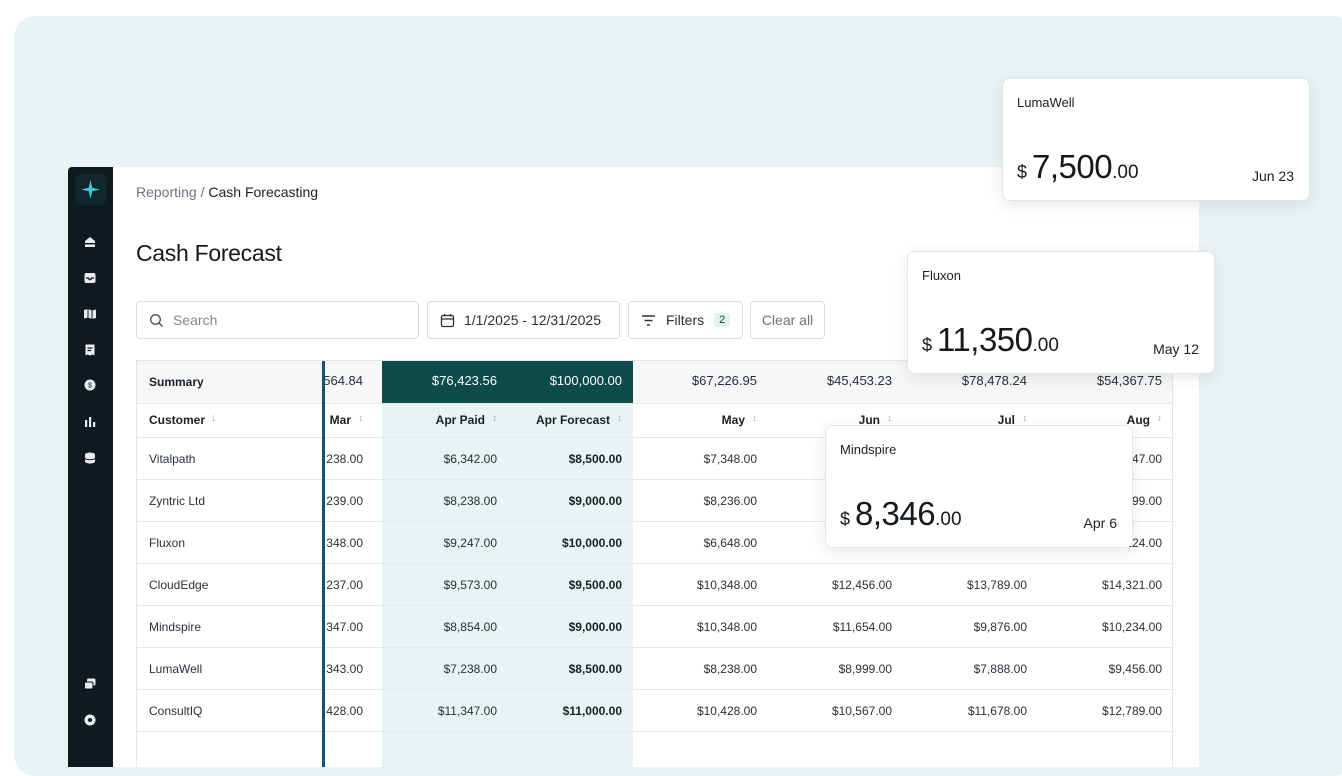 The width and height of the screenshot is (1342, 776). I want to click on inbox-icon, so click(90, 278).